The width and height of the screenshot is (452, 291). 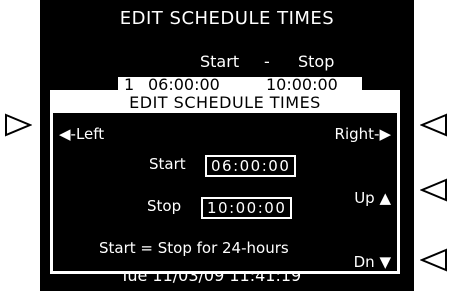 What do you see at coordinates (220, 61) in the screenshot?
I see `header-start: Start` at bounding box center [220, 61].